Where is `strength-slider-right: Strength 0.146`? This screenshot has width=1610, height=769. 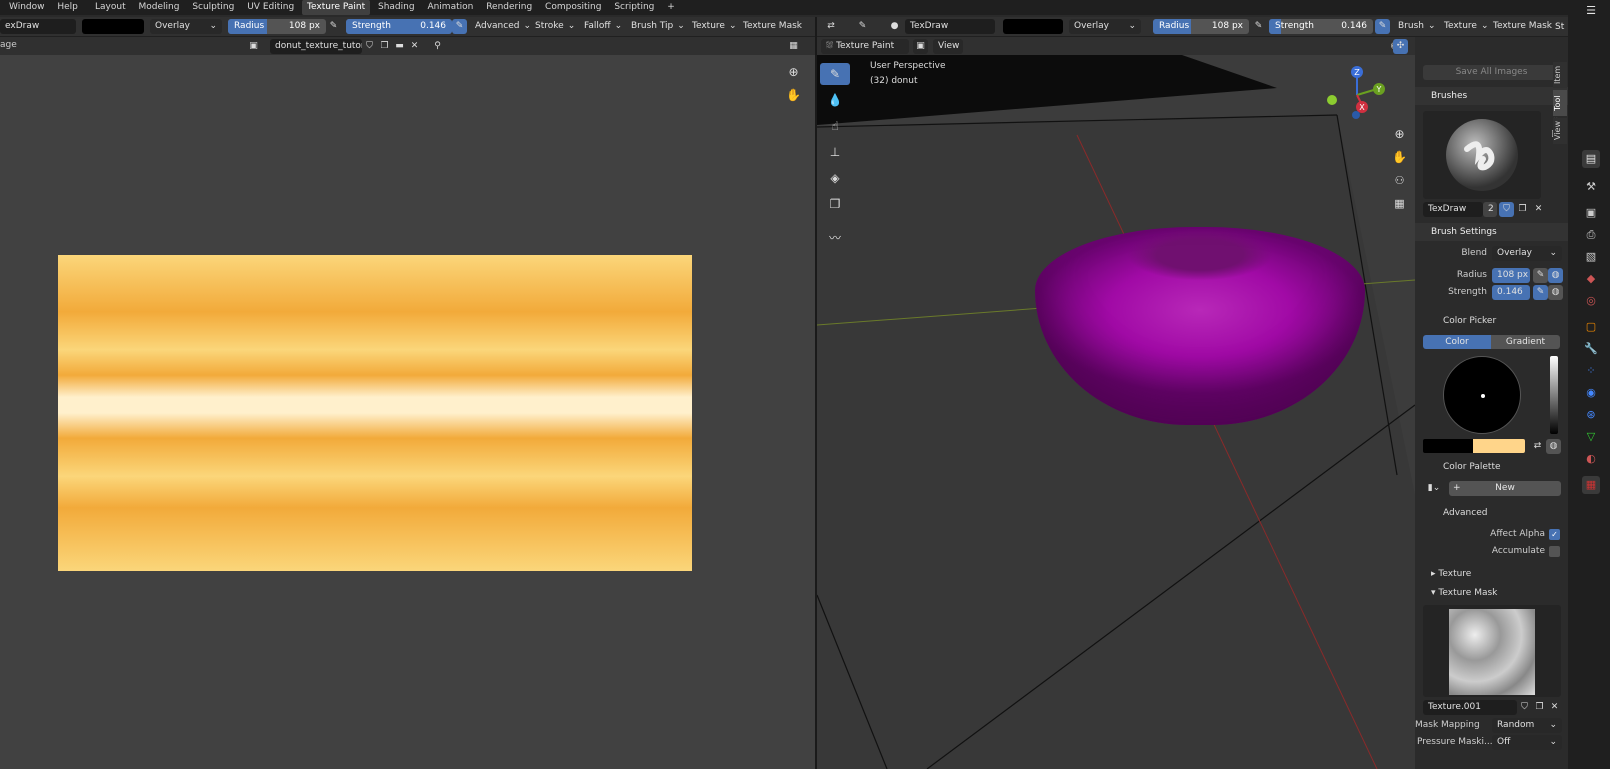 strength-slider-right: Strength 0.146 is located at coordinates (1321, 26).